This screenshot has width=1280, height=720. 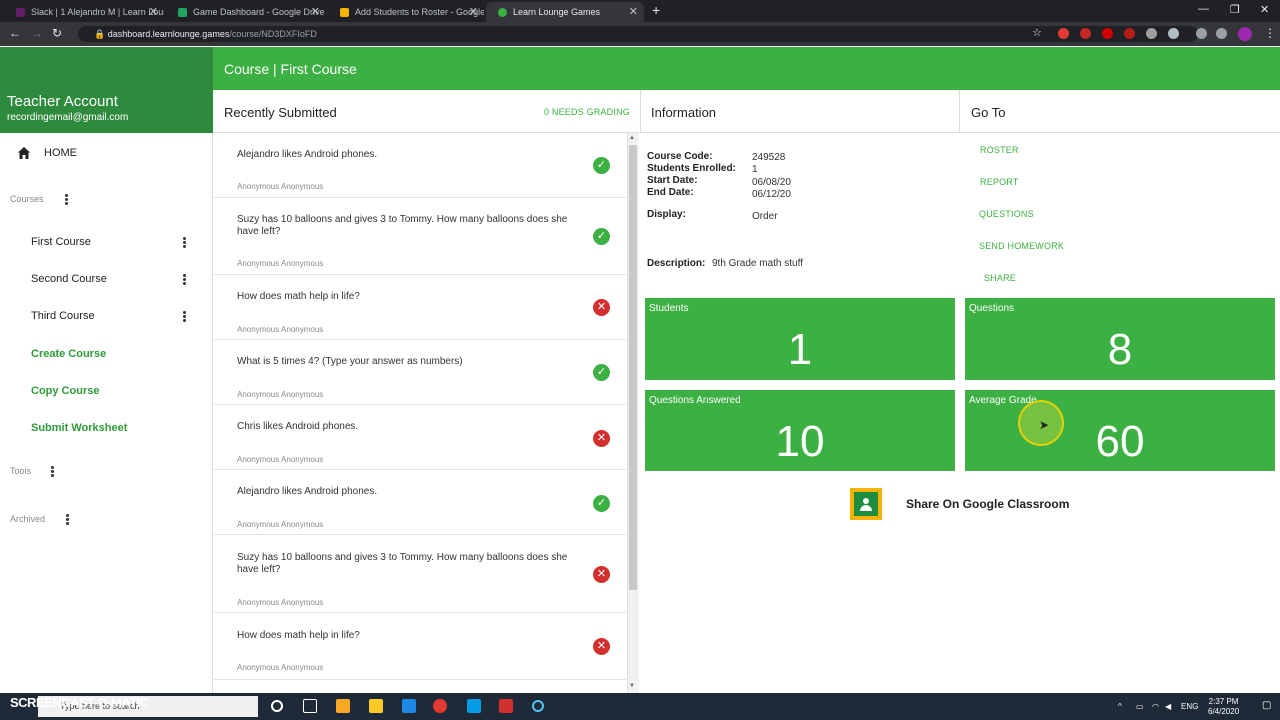 I want to click on home-label: HOME, so click(x=60, y=153).